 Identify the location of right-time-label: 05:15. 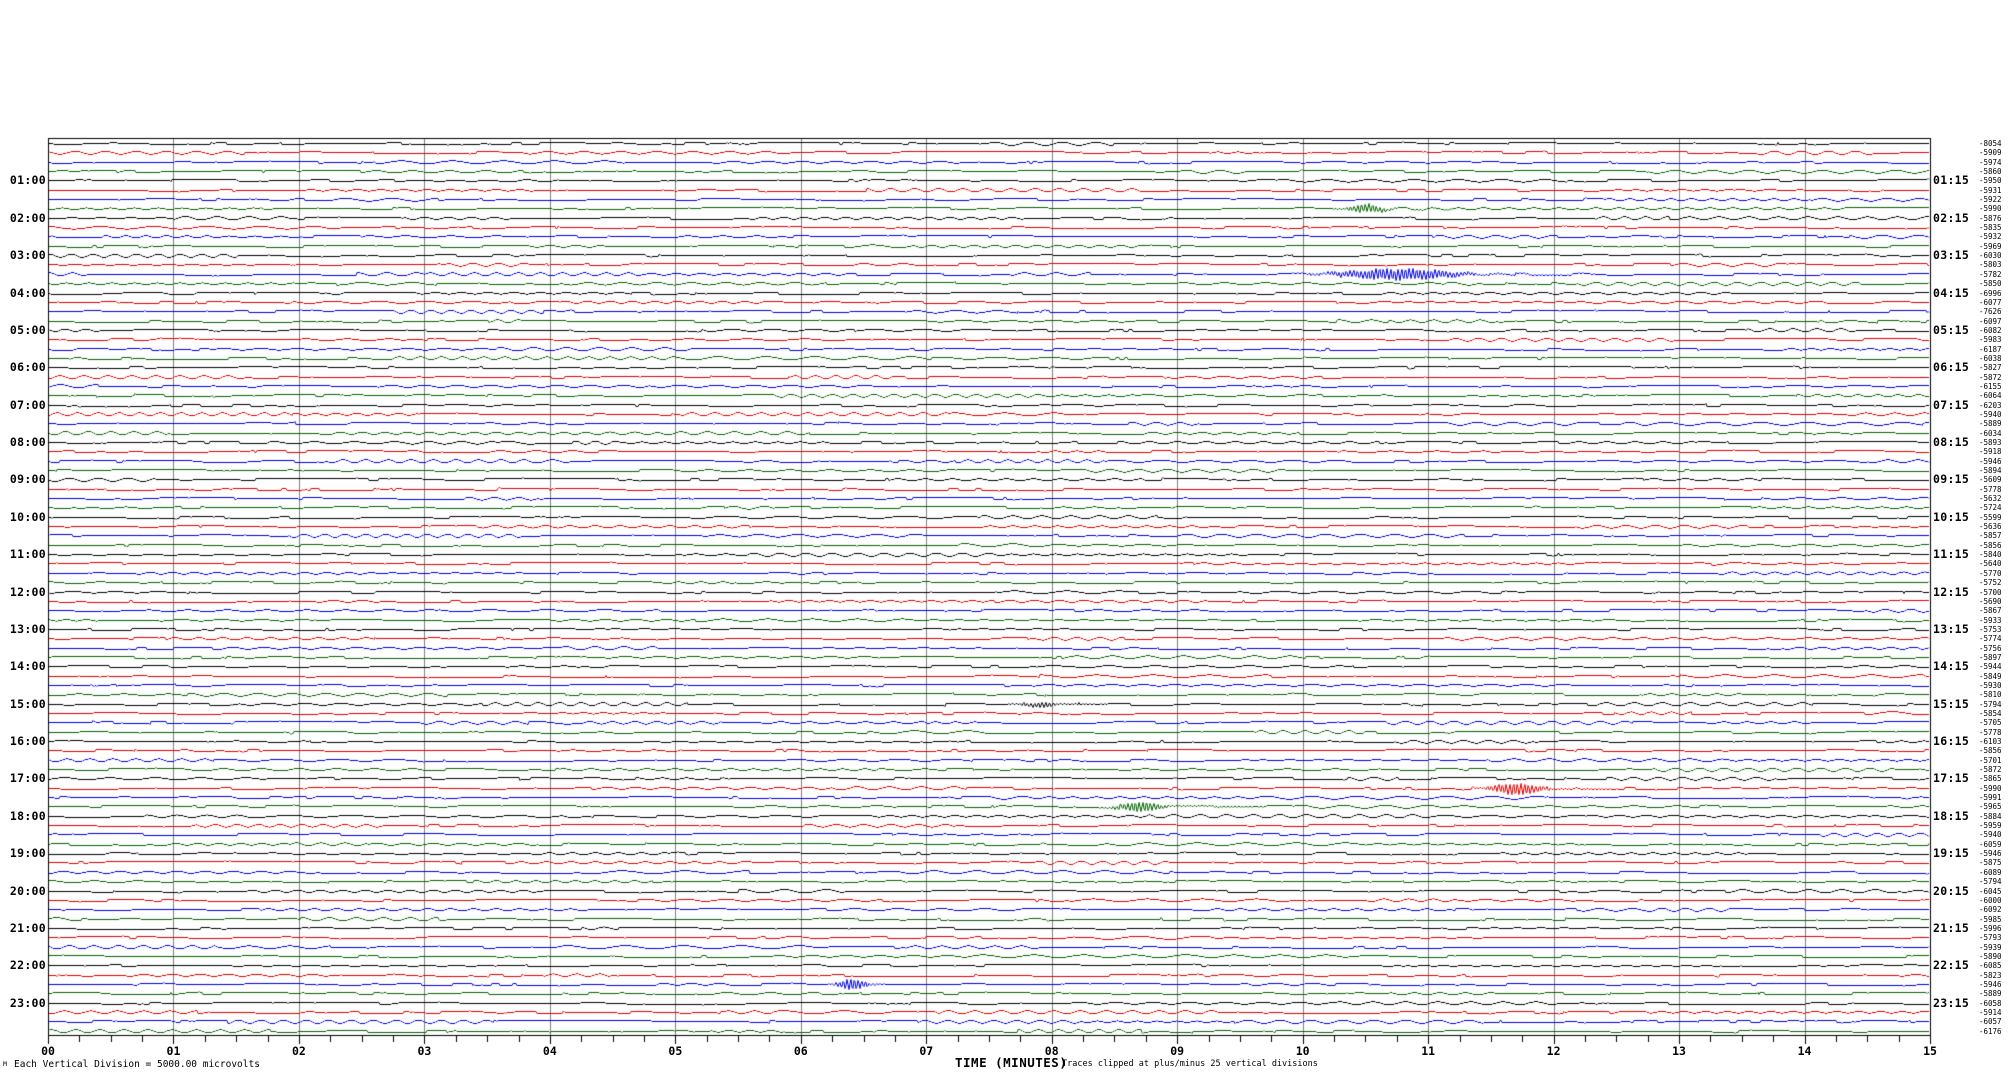
(1951, 329).